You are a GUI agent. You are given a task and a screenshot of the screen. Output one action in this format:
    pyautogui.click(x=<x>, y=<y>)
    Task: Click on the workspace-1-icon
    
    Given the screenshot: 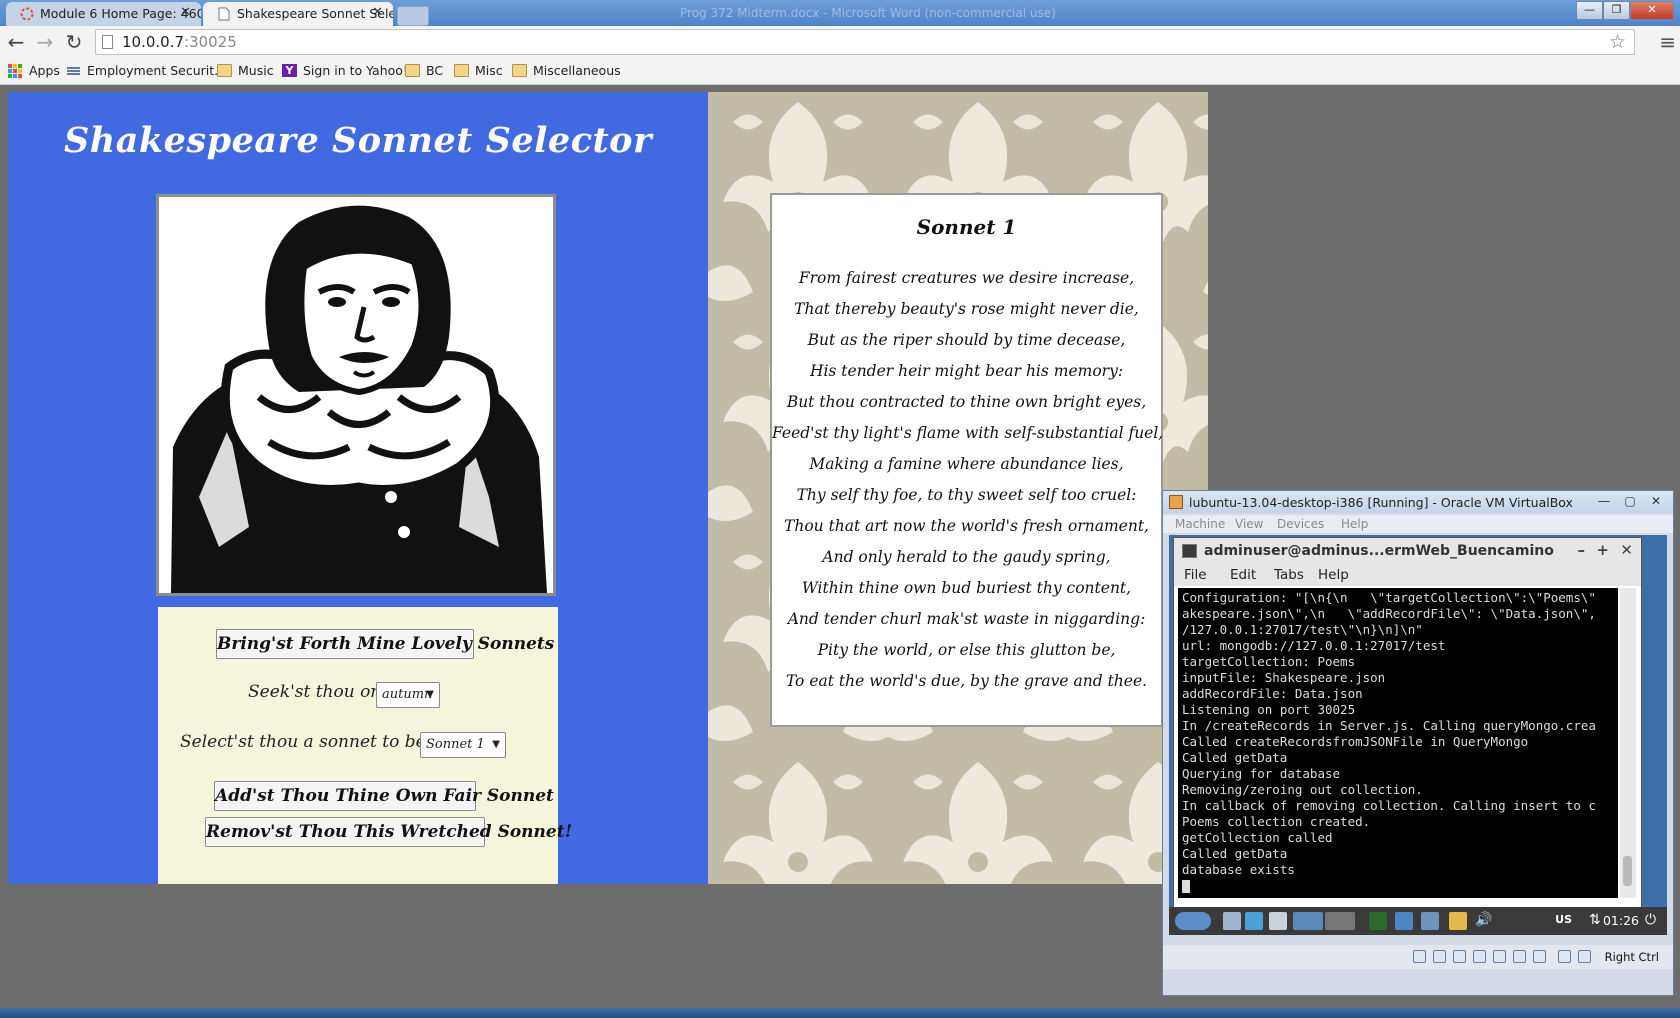 What is the action you would take?
    pyautogui.click(x=1308, y=921)
    